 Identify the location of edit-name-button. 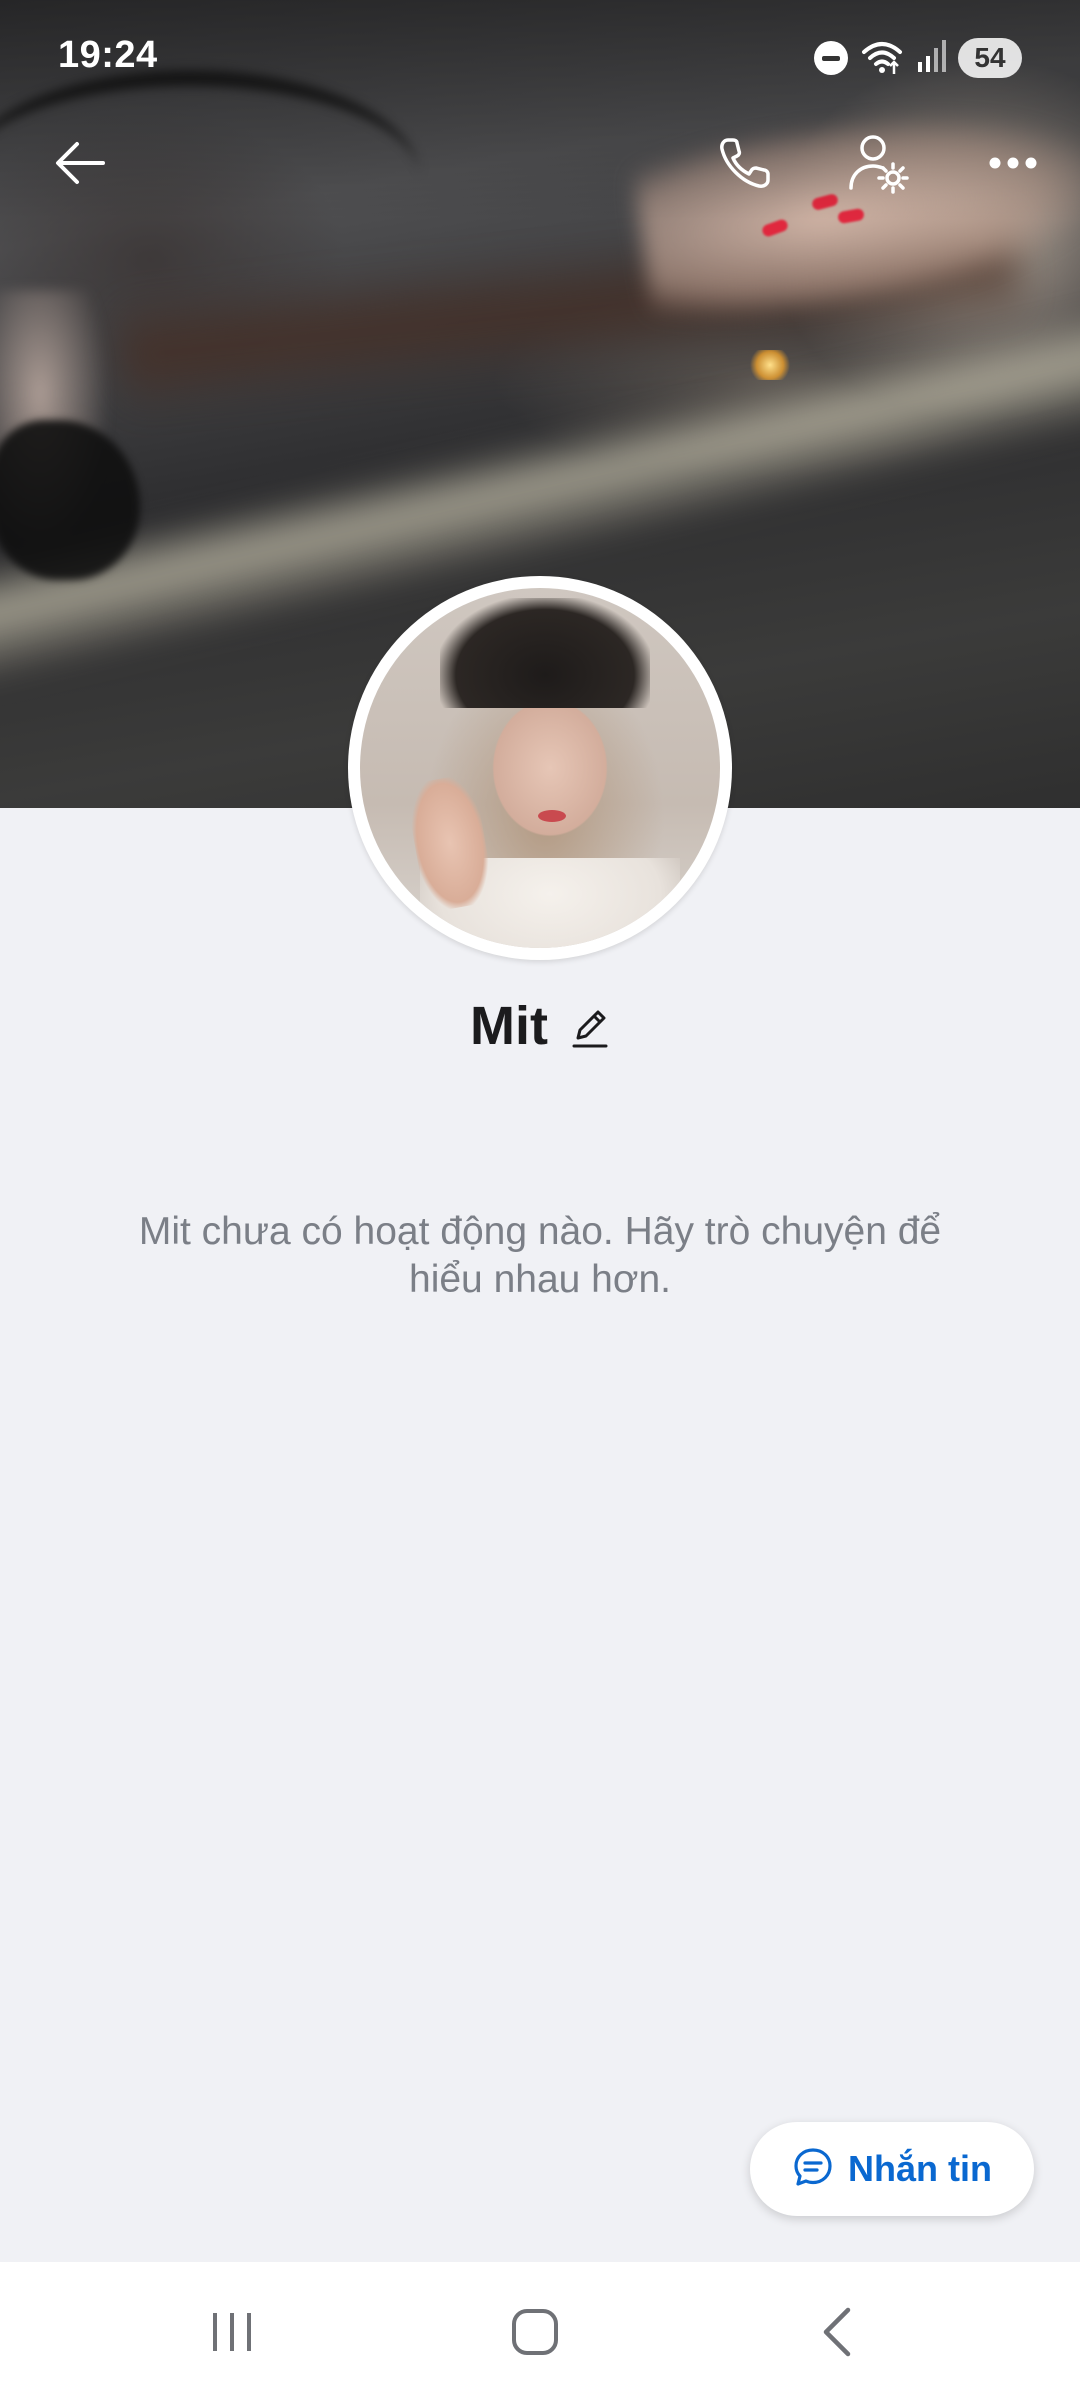
(590, 1028).